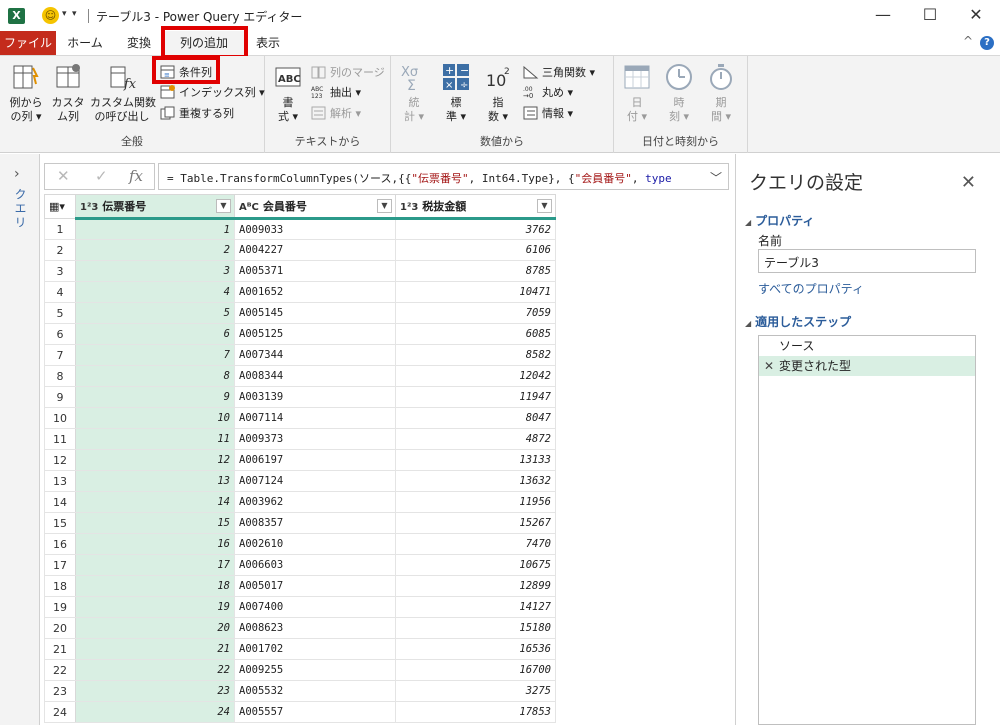  Describe the element at coordinates (968, 182) in the screenshot. I see `close-settings-icon: ✕` at that location.